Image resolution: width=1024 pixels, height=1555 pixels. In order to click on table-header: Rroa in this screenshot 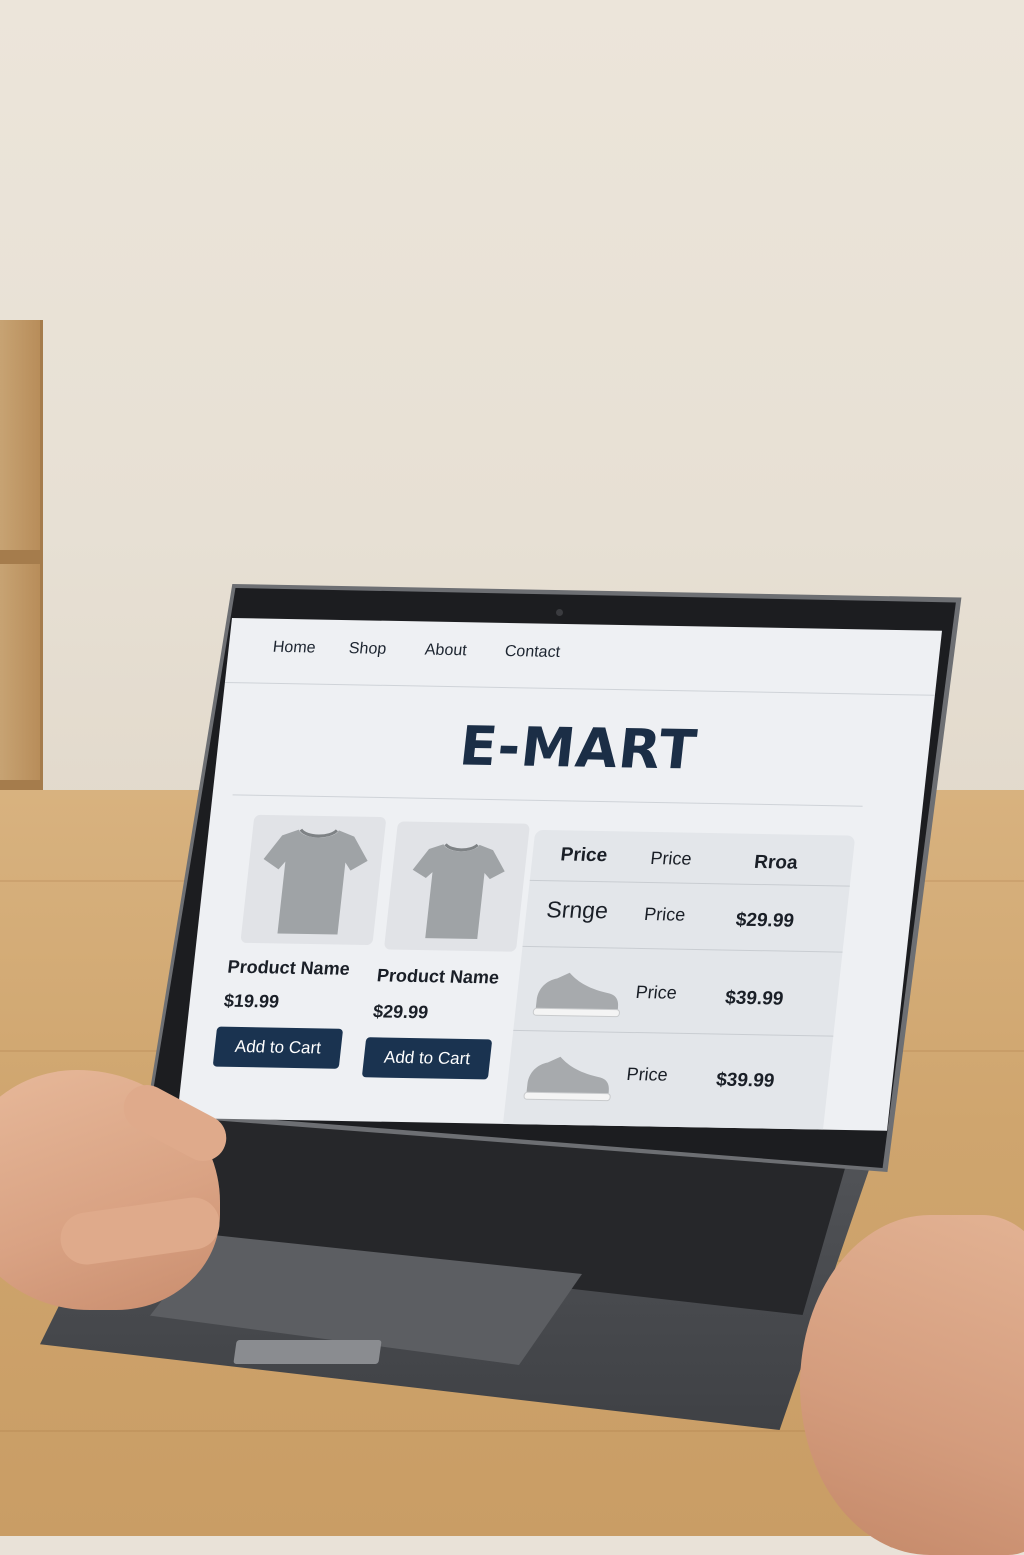, I will do `click(776, 862)`.